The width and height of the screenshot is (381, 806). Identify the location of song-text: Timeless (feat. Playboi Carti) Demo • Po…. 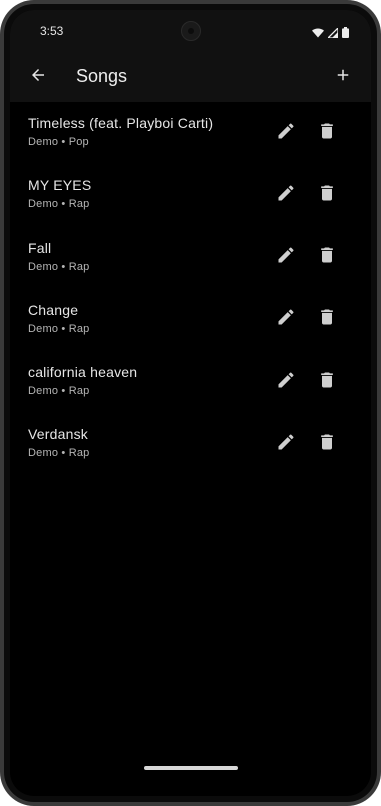
(120, 131).